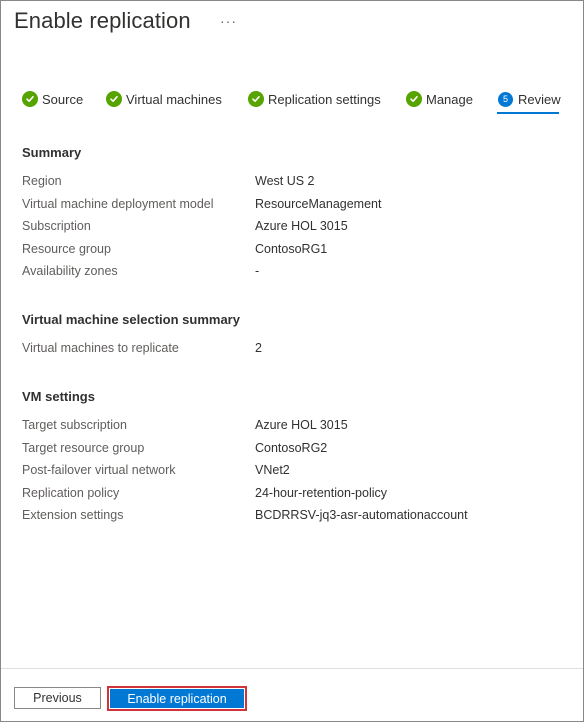 The image size is (584, 722). Describe the element at coordinates (118, 203) in the screenshot. I see `row-key: Virtual machine deployment model` at that location.